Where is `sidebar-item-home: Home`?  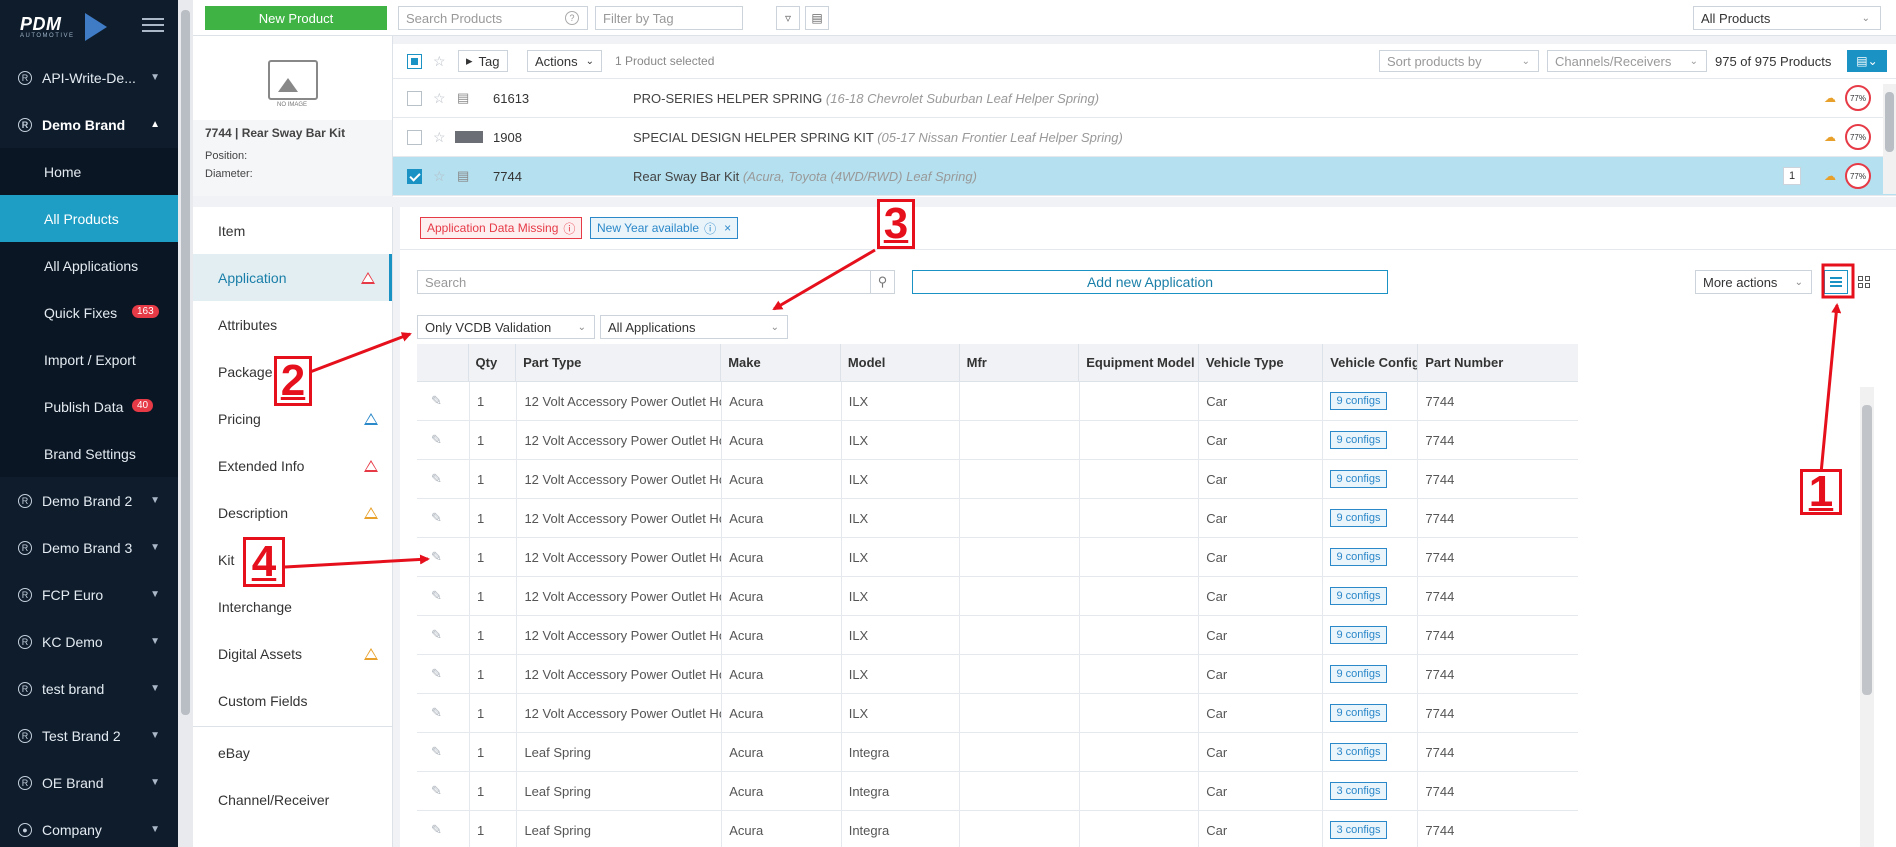 sidebar-item-home: Home is located at coordinates (89, 171).